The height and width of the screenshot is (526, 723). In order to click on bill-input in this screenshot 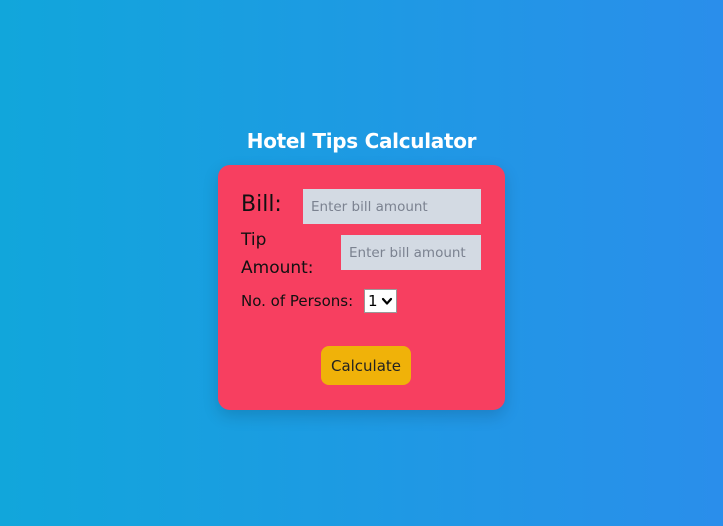, I will do `click(392, 206)`.